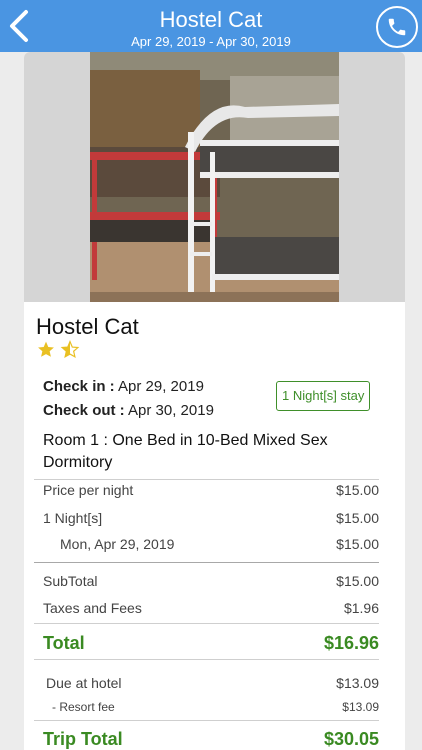  Describe the element at coordinates (357, 490) in the screenshot. I see `price-per-night-value: $15.00` at that location.